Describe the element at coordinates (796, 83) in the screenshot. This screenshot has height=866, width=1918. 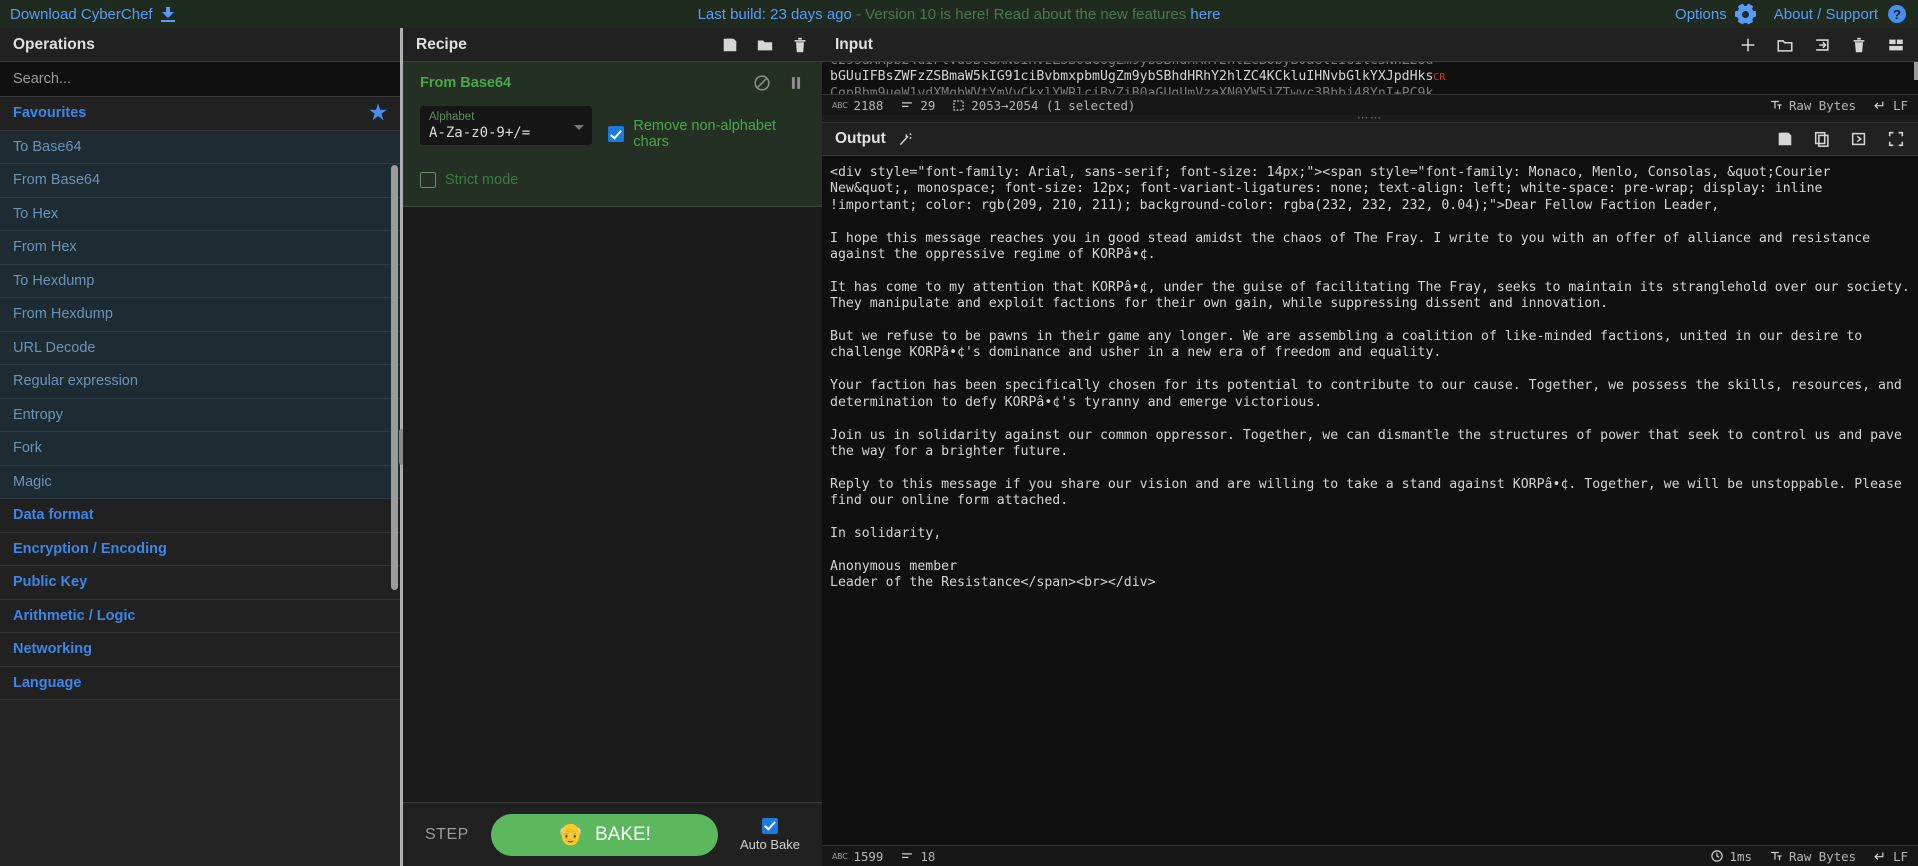
I see `pause-icon` at that location.